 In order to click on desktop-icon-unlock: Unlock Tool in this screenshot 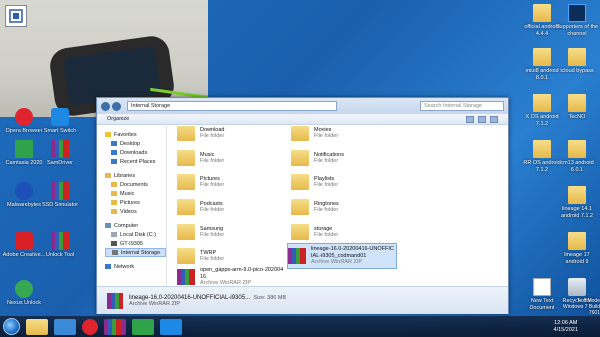, I will do `click(60, 245)`.